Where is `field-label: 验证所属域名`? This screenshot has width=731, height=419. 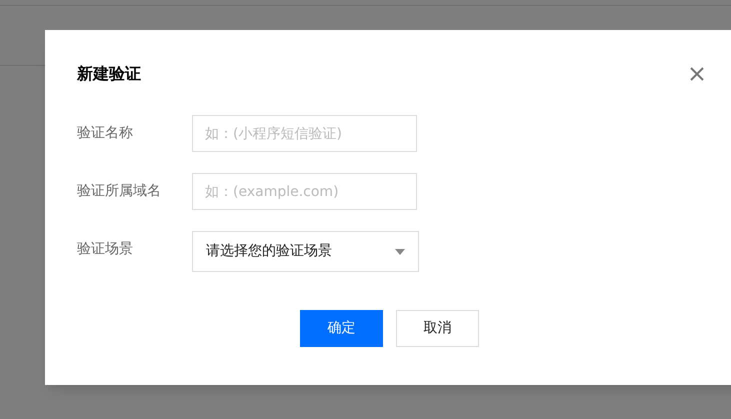
field-label: 验证所属域名 is located at coordinates (119, 191).